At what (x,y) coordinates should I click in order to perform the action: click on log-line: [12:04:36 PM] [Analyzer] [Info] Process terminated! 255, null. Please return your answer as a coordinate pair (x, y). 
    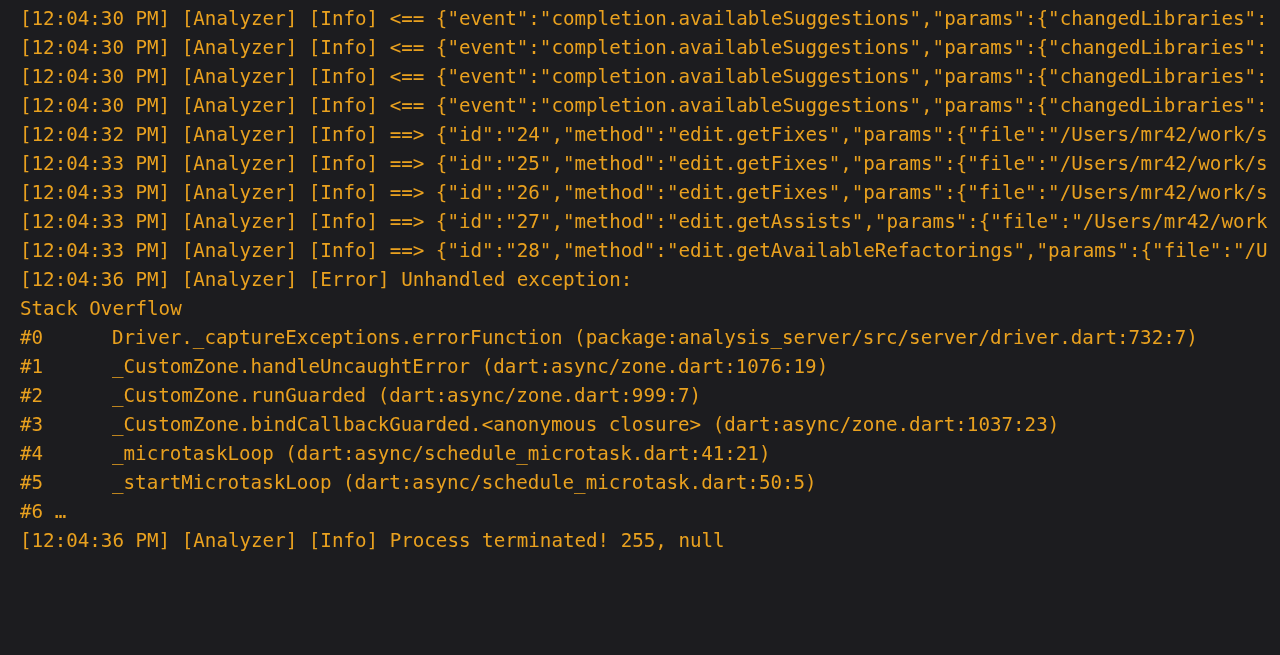
    Looking at the image, I should click on (372, 540).